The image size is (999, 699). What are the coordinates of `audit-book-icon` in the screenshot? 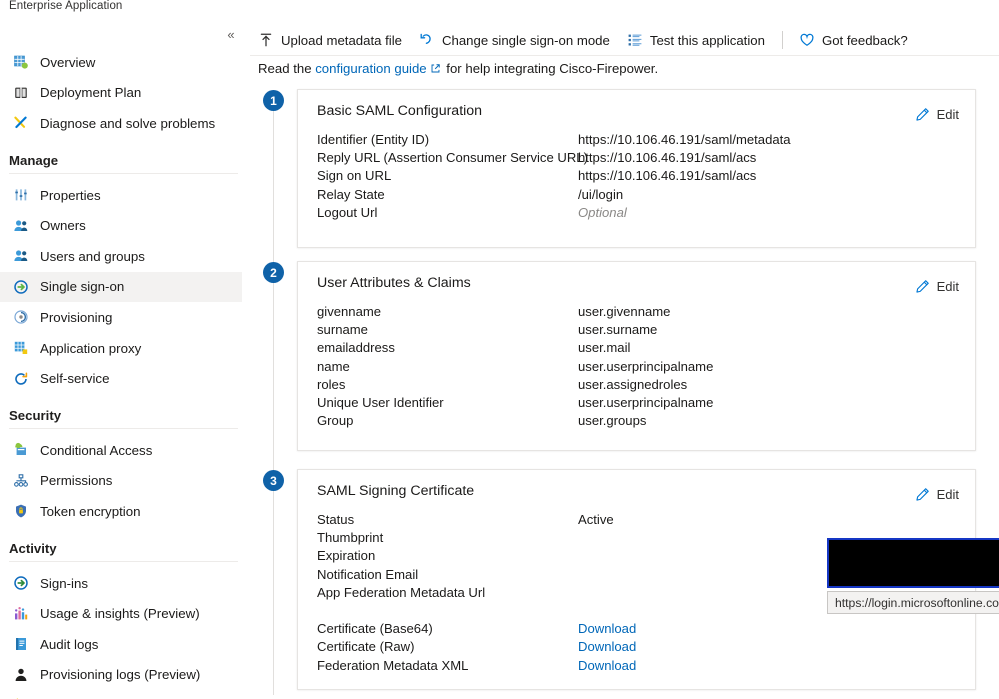 It's located at (20, 644).